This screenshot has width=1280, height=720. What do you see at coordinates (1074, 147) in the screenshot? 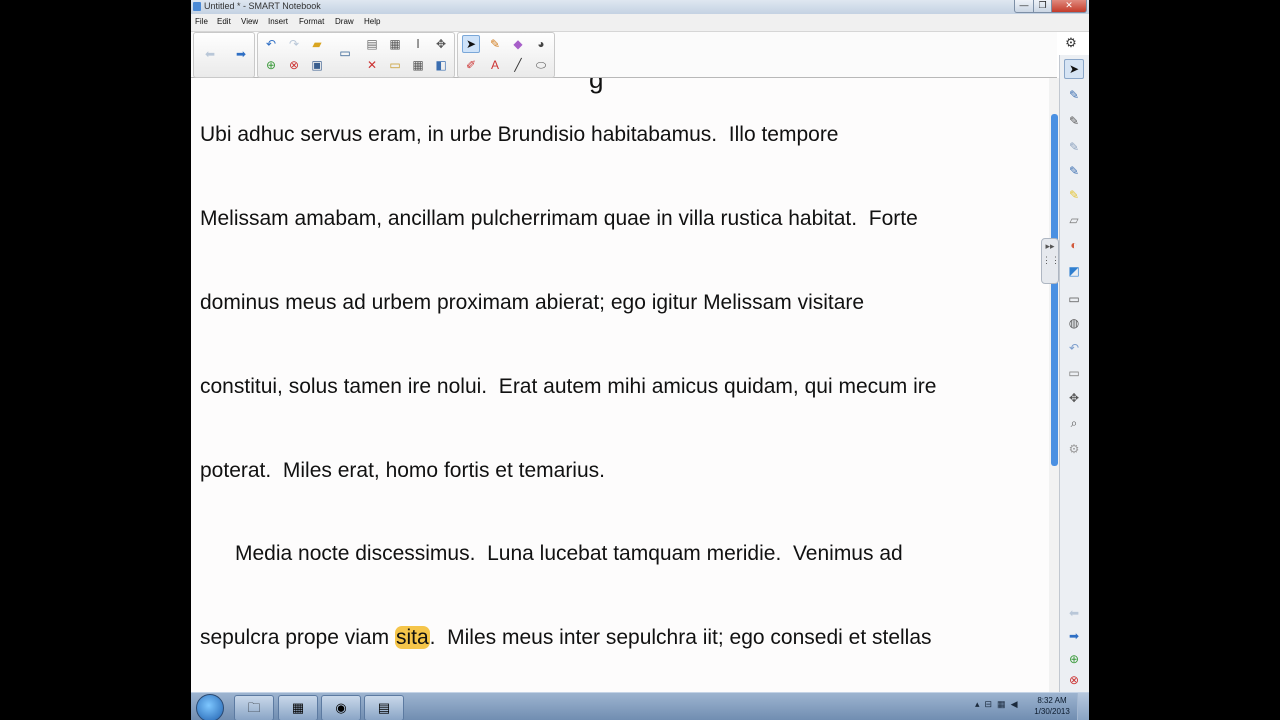
I see `magic-pen-icon: ✎` at bounding box center [1074, 147].